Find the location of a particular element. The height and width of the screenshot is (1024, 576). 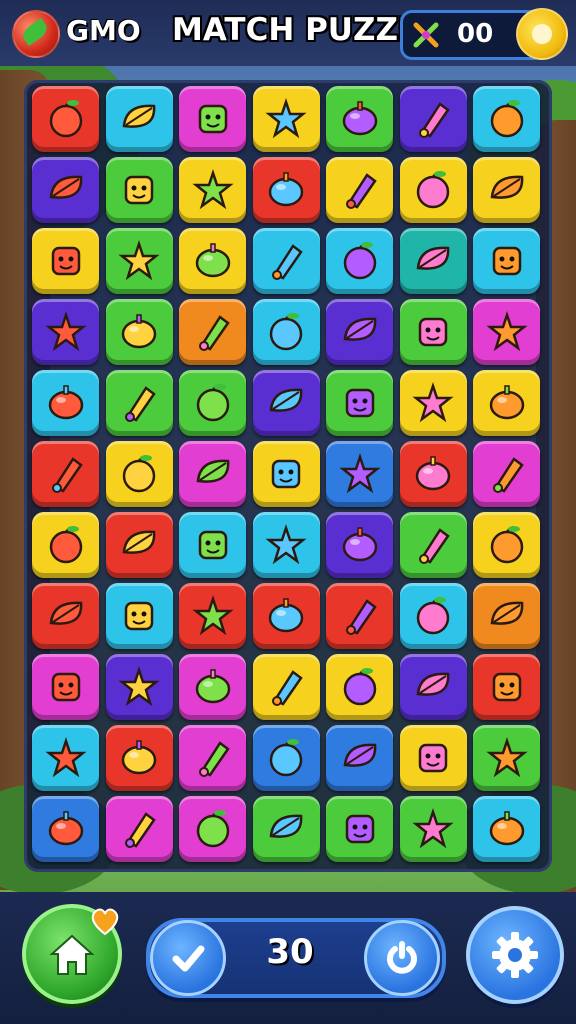

pencil-icon is located at coordinates (359, 687).